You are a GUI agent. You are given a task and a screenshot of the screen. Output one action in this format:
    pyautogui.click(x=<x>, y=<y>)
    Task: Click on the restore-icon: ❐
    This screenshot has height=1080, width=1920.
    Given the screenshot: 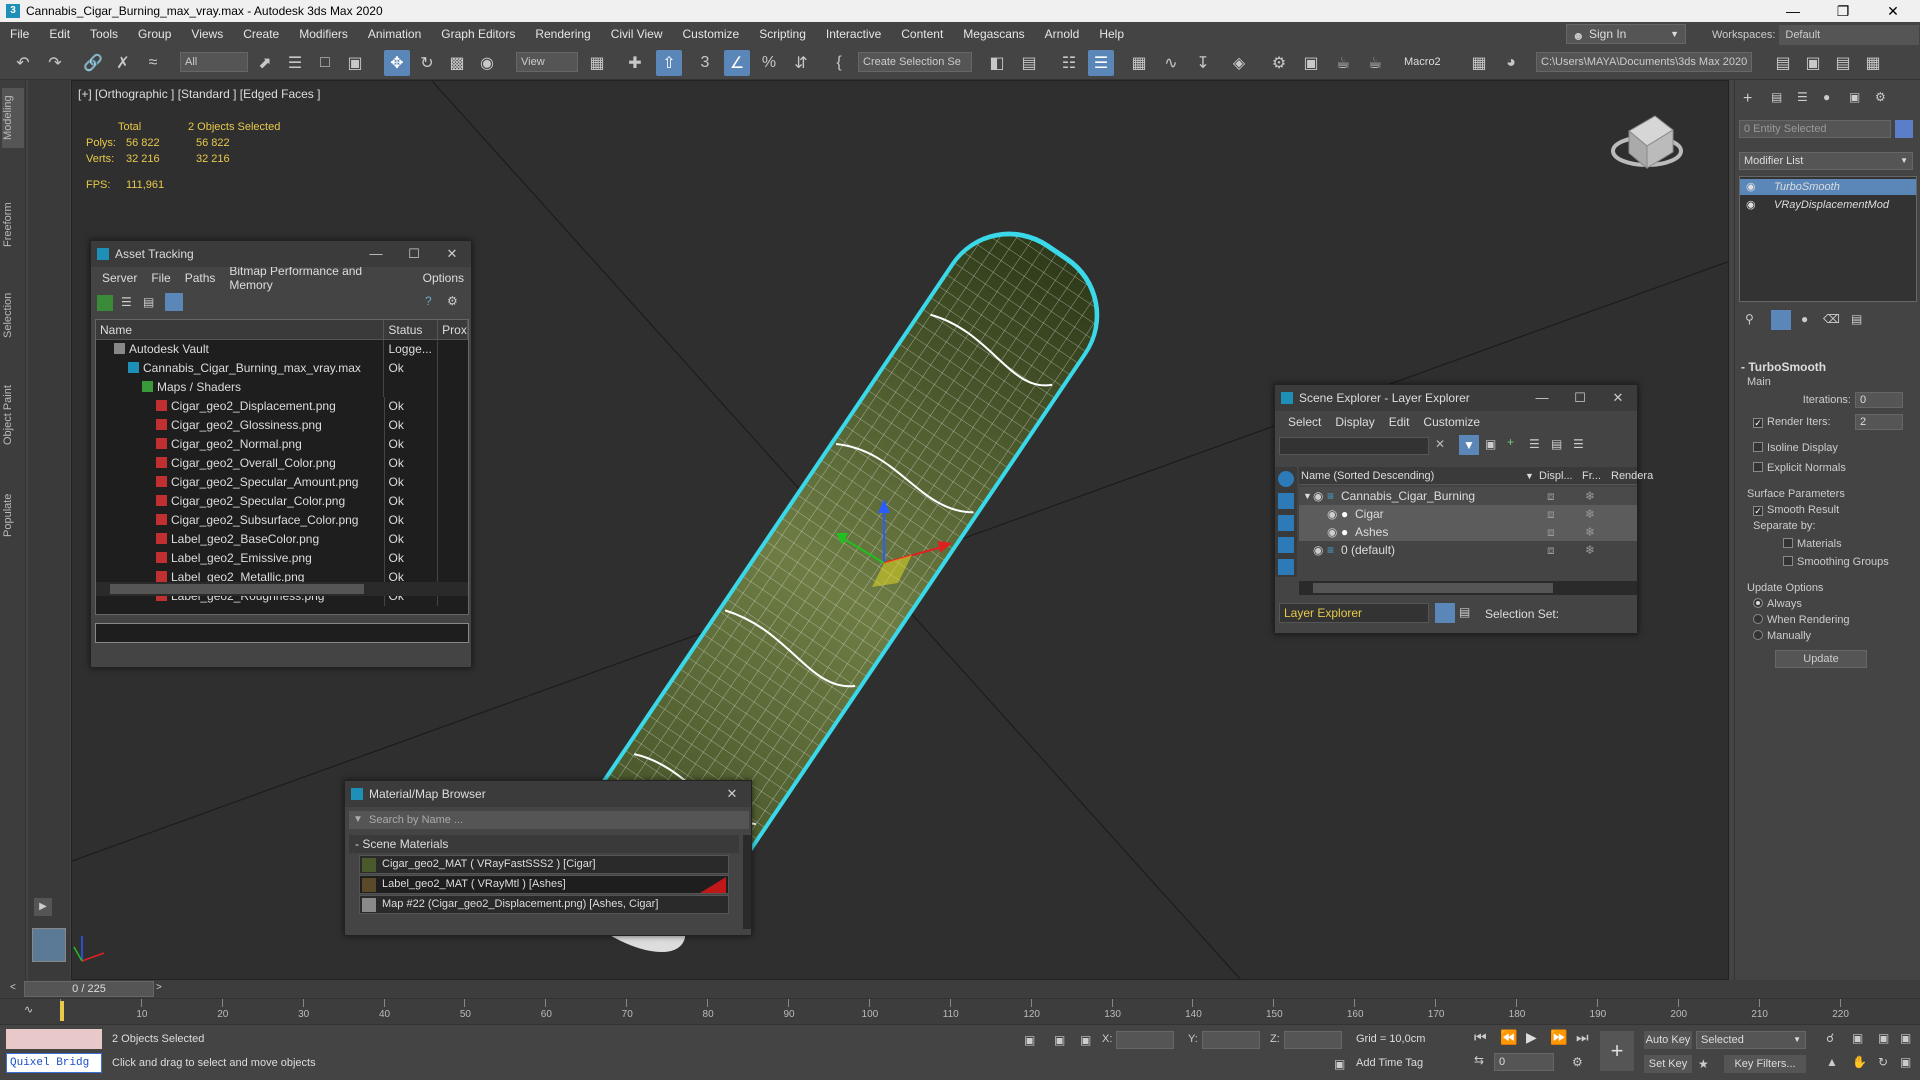 What is the action you would take?
    pyautogui.click(x=1843, y=11)
    